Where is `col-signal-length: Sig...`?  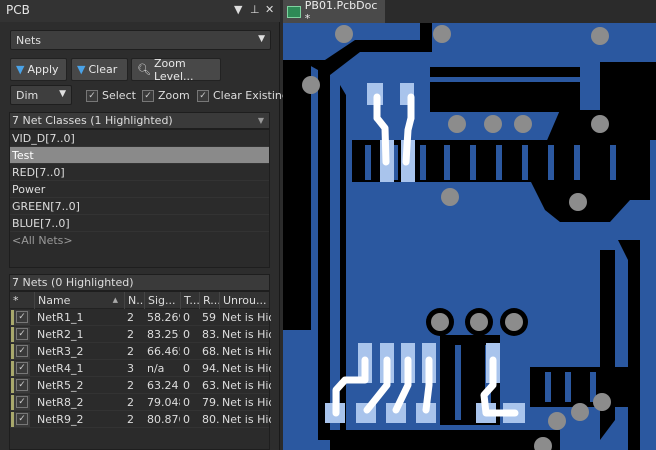 col-signal-length: Sig... is located at coordinates (162, 300).